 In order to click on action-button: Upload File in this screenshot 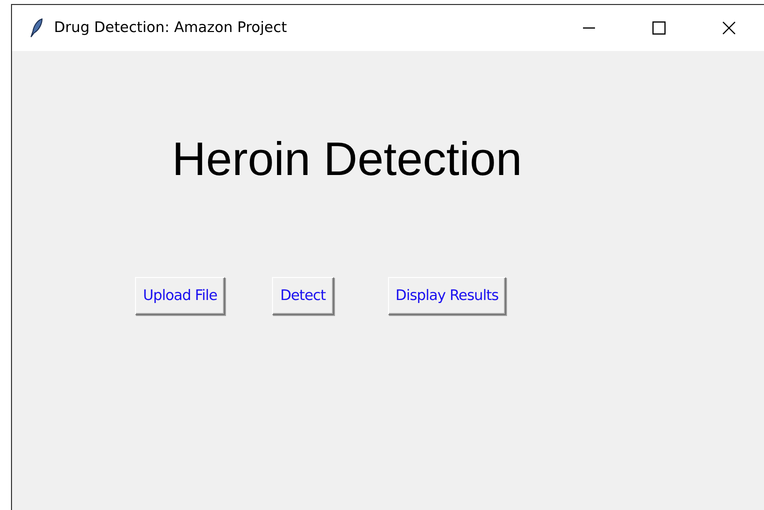, I will do `click(180, 296)`.